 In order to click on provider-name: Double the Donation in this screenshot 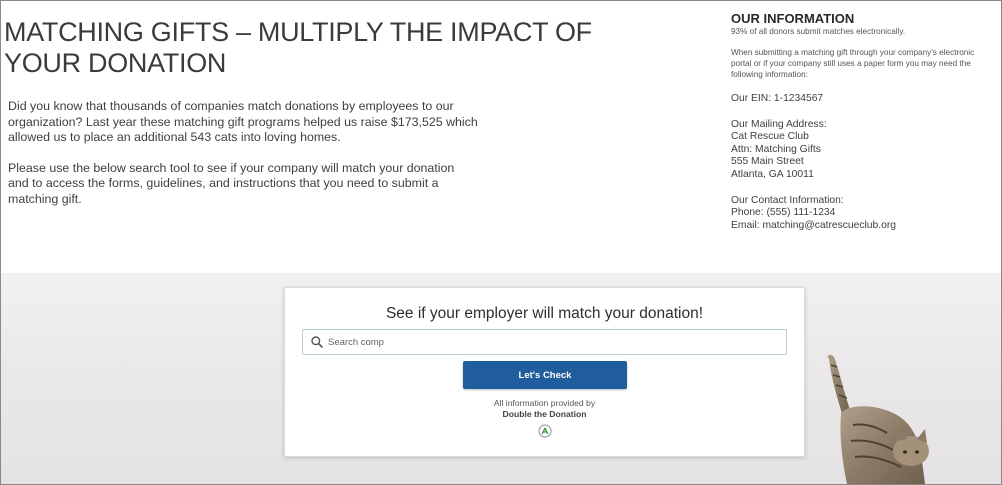, I will do `click(544, 414)`.